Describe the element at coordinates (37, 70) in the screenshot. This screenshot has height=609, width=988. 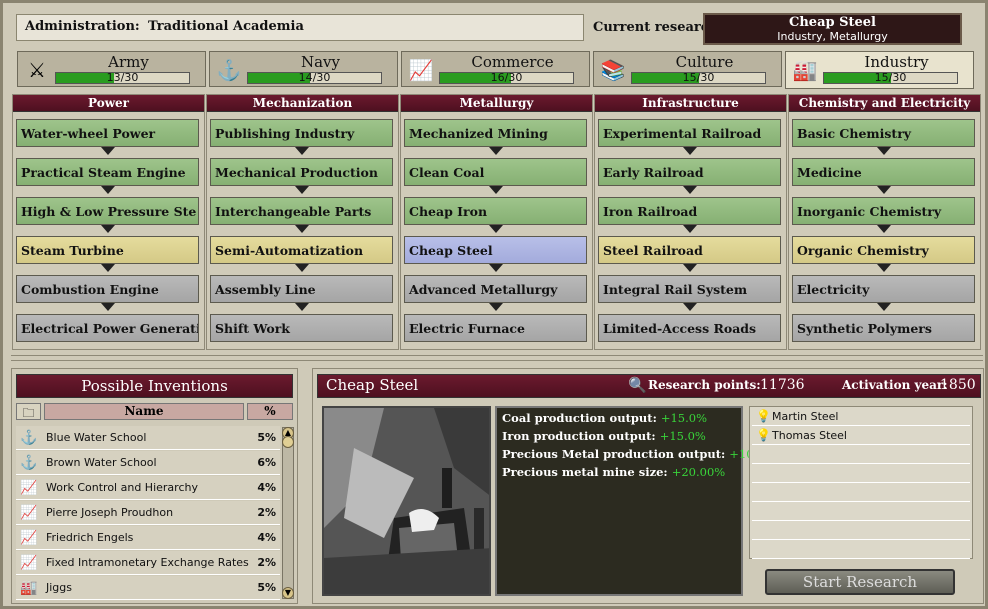
I see `crossed-swords-icon: ⚔` at that location.